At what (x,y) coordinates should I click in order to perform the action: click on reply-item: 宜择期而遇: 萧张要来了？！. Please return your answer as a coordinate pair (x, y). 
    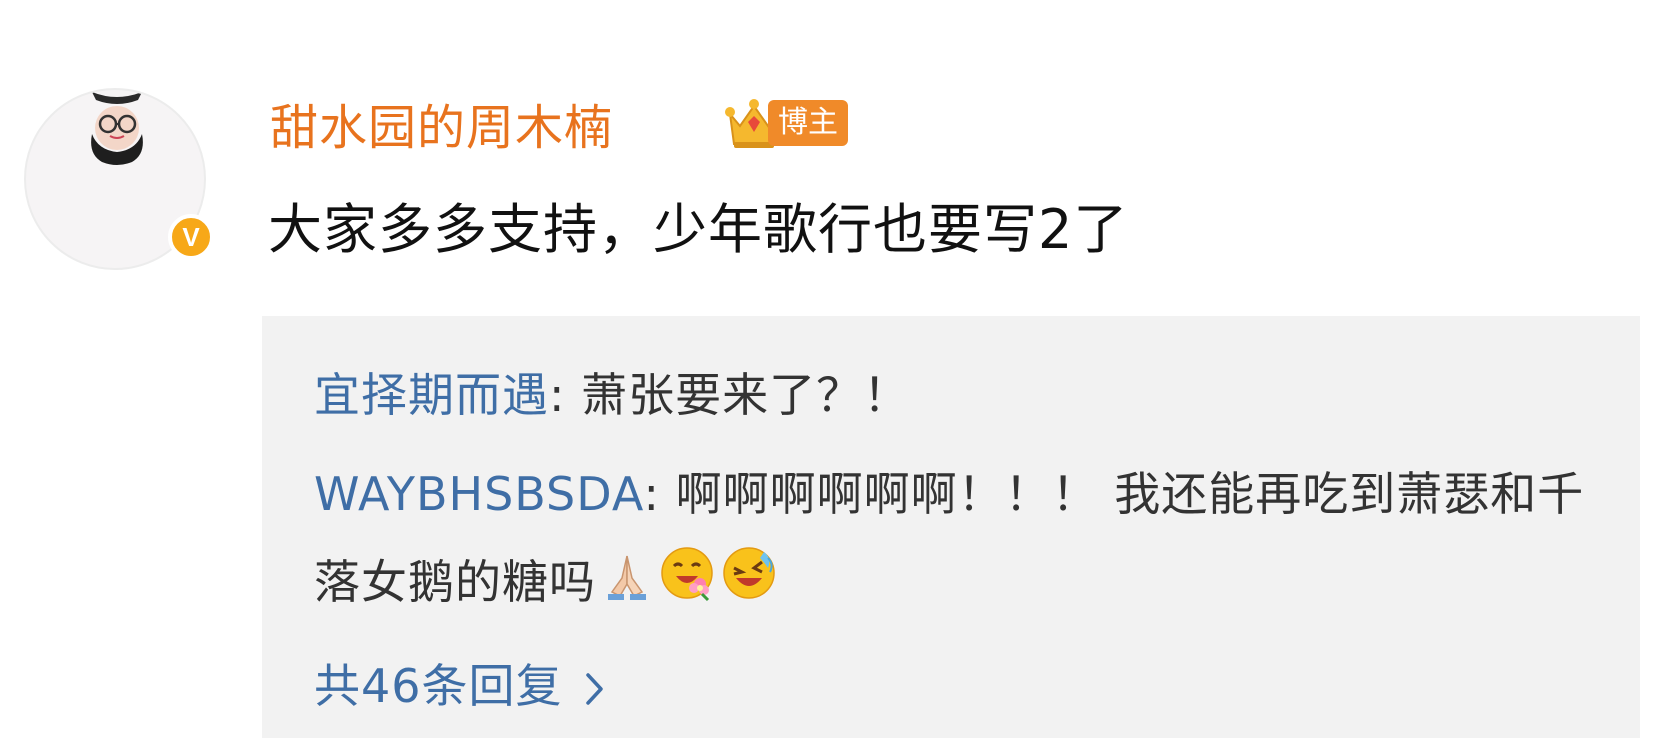
    Looking at the image, I should click on (612, 395).